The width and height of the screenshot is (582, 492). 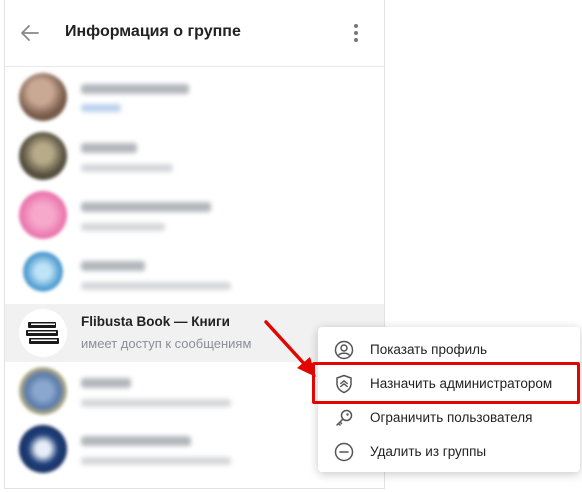 What do you see at coordinates (153, 31) in the screenshot?
I see `page-title: Информация о группе` at bounding box center [153, 31].